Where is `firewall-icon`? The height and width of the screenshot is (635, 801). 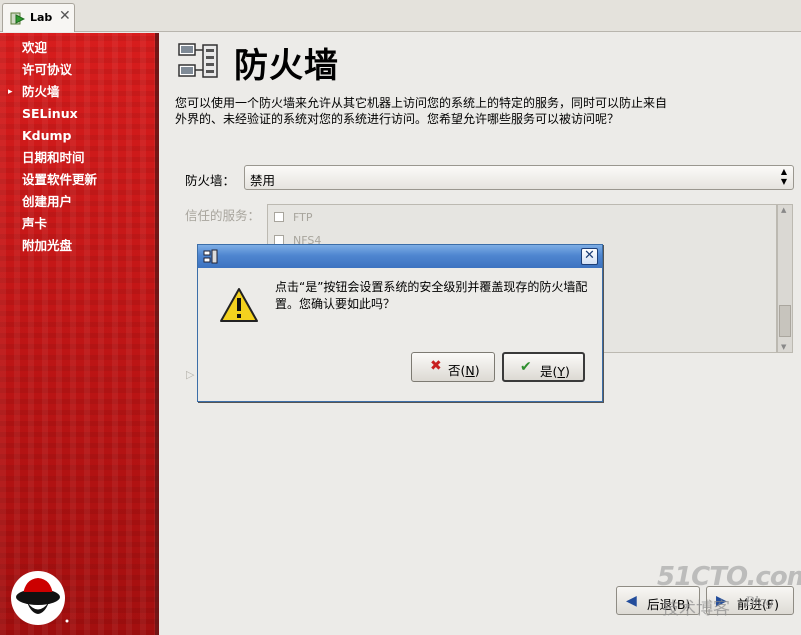
firewall-icon is located at coordinates (198, 60).